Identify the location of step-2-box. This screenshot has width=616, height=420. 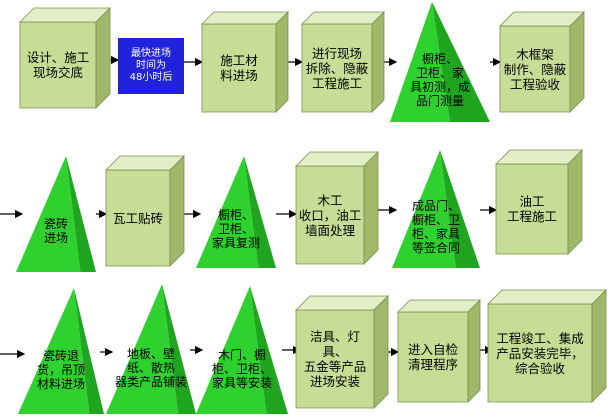
(245, 62).